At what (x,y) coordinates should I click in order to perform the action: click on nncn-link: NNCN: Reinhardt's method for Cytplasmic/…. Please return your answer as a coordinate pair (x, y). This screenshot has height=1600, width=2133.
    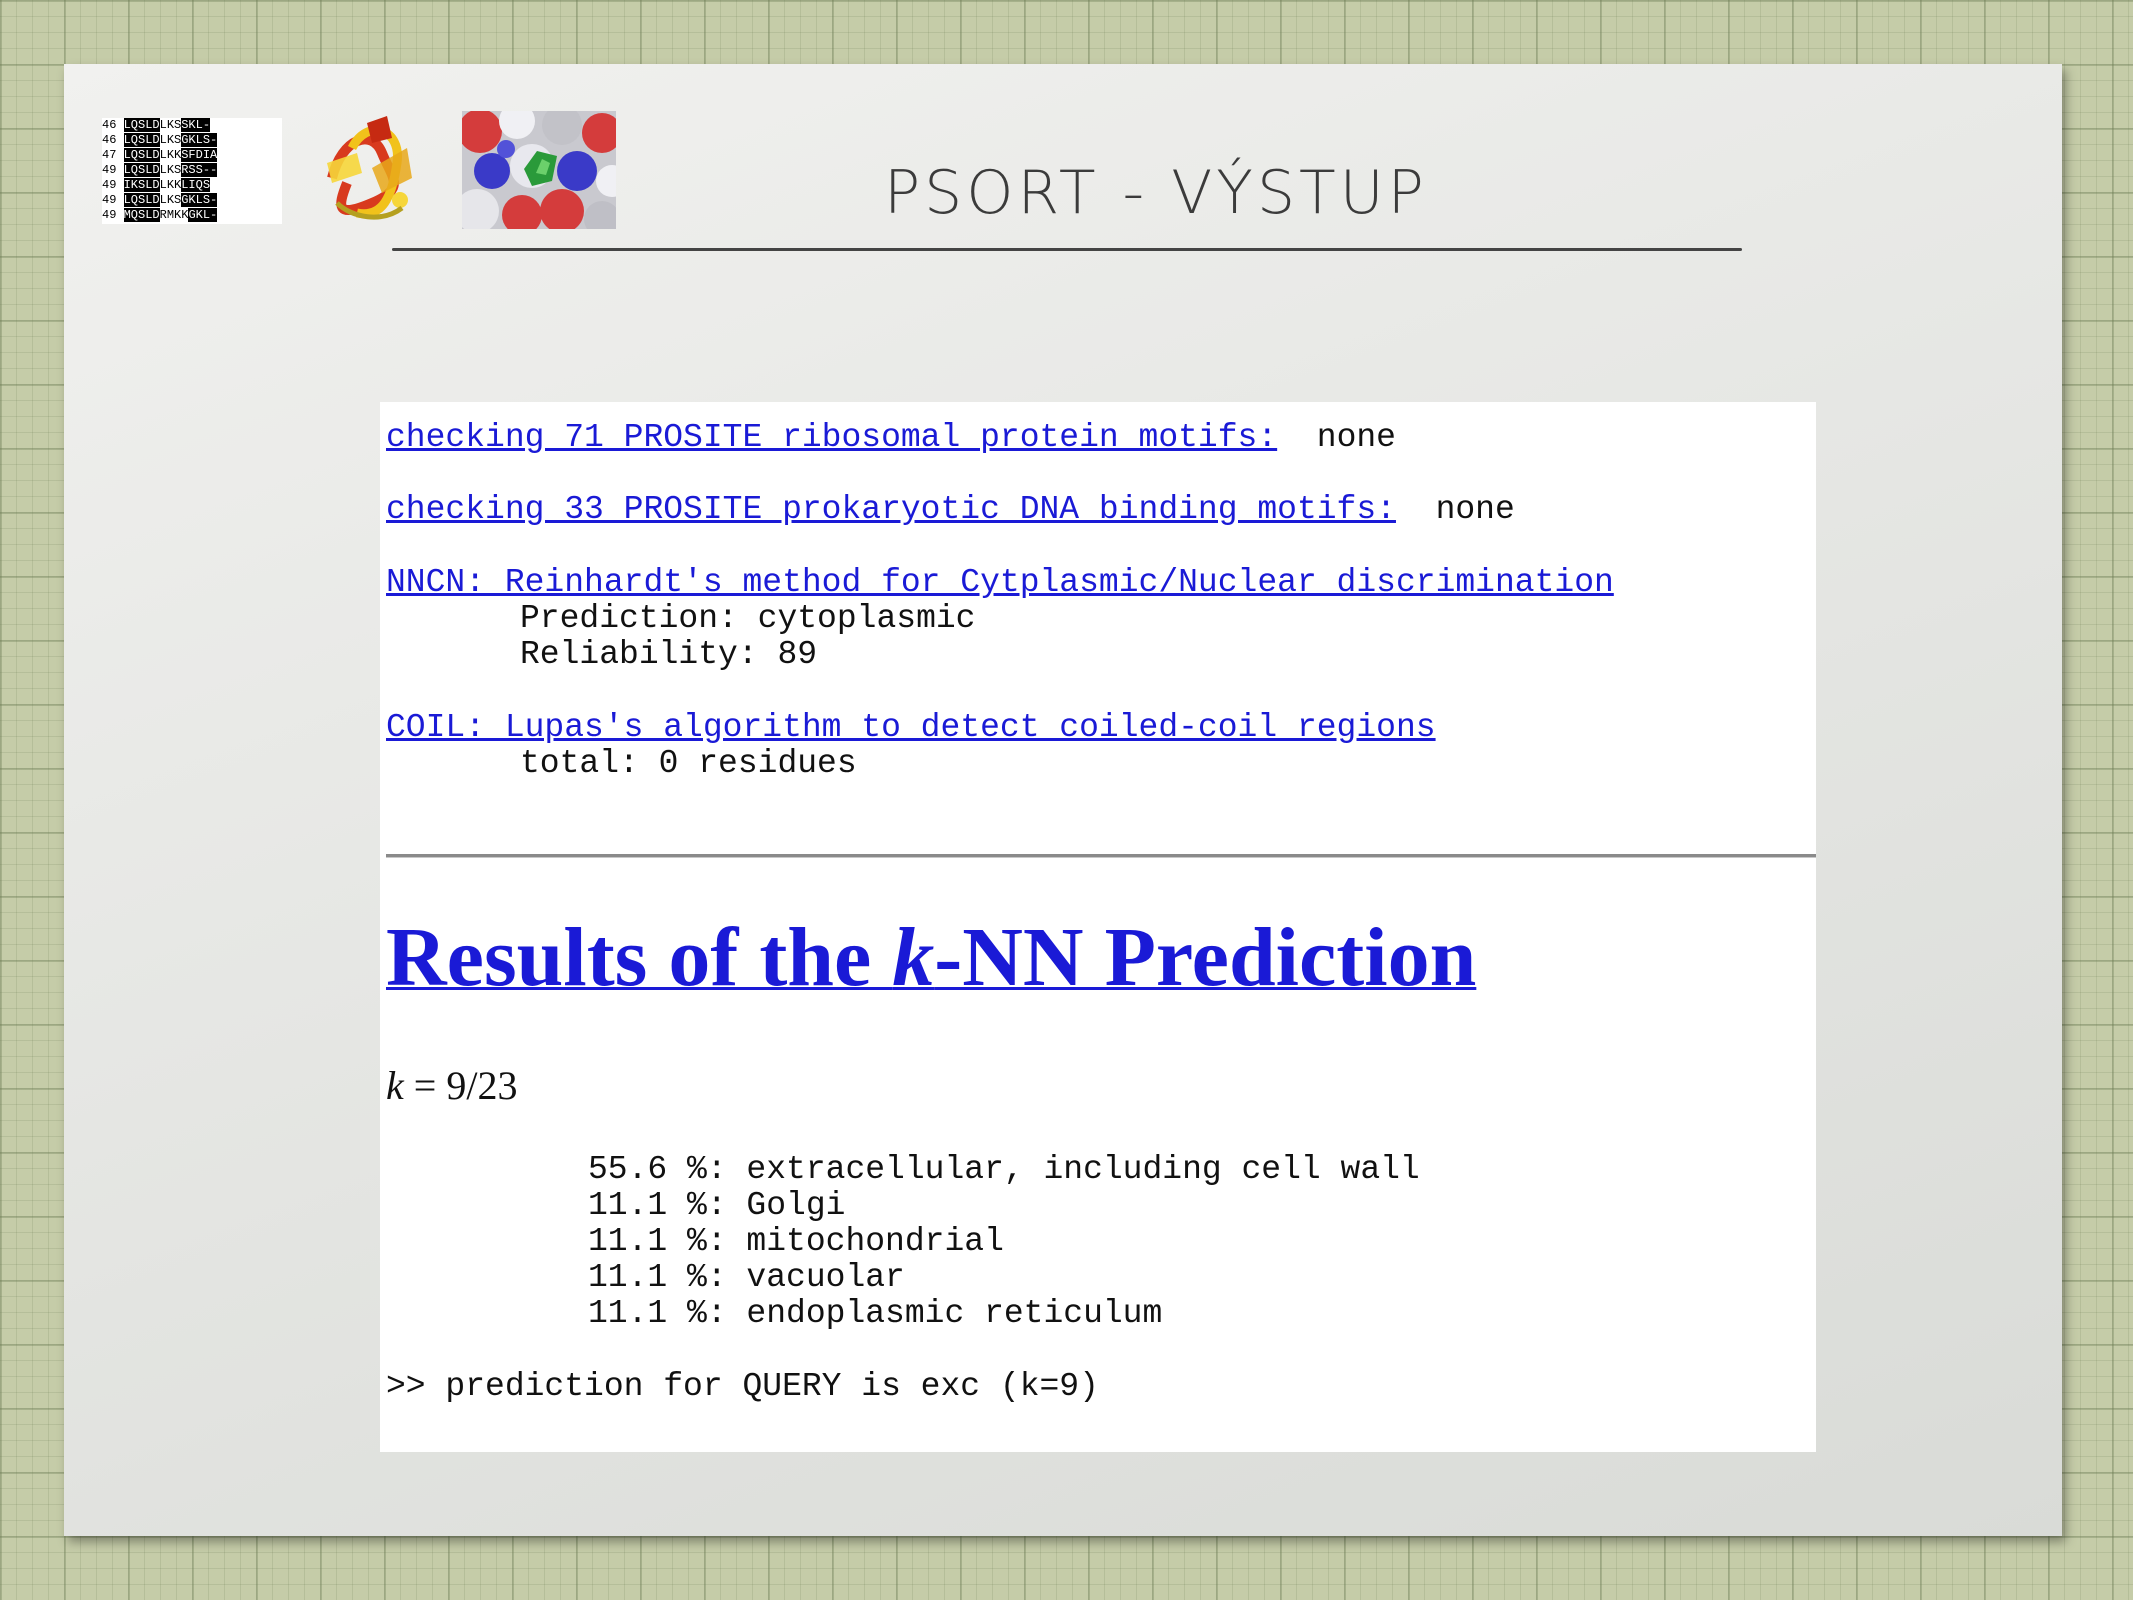
    Looking at the image, I should click on (1000, 582).